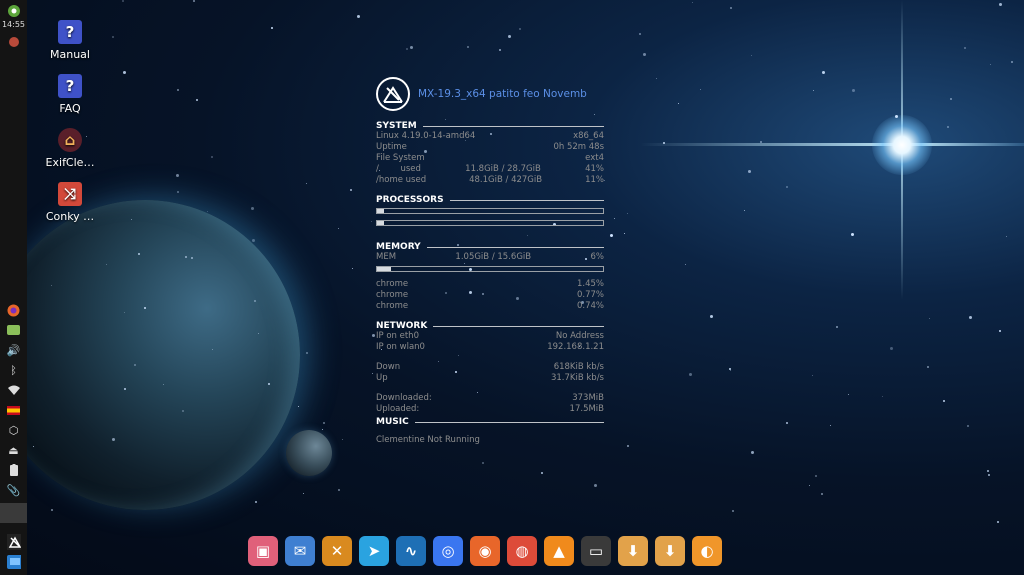 The image size is (1024, 575). I want to click on cpu1-bar, so click(490, 211).